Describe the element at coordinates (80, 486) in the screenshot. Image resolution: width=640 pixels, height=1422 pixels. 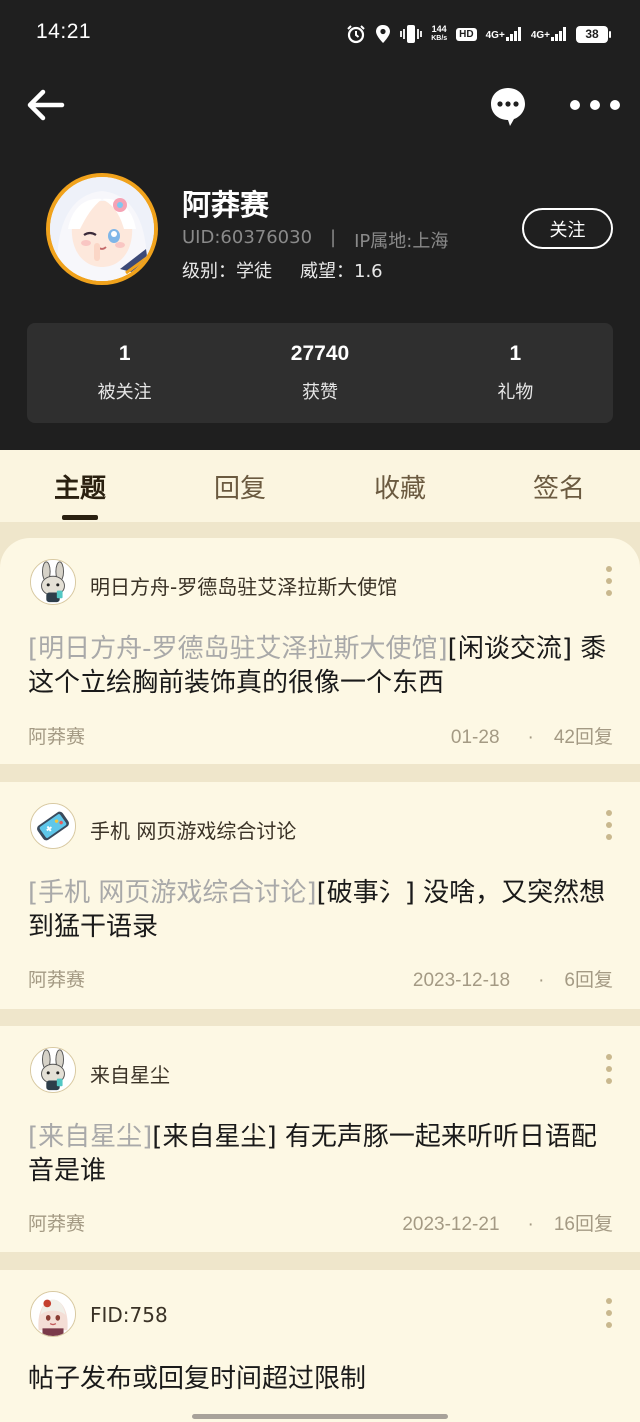
I see `tab-topics: 主题` at that location.